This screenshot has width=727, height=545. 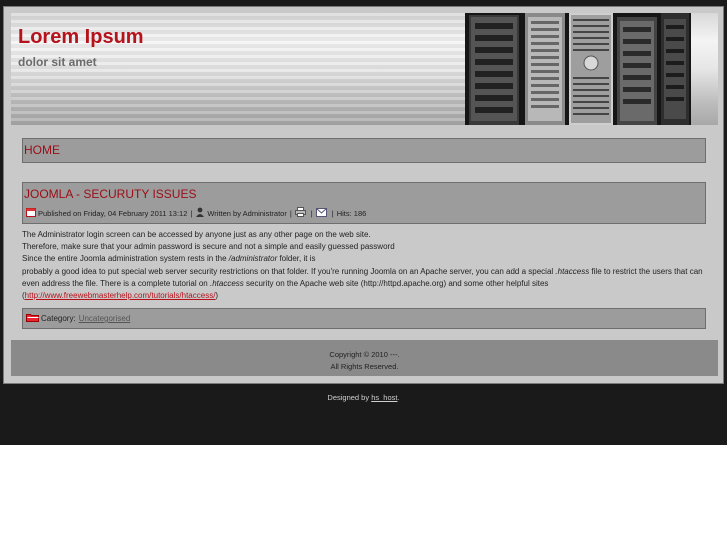 What do you see at coordinates (58, 318) in the screenshot?
I see `category-label: Category:` at bounding box center [58, 318].